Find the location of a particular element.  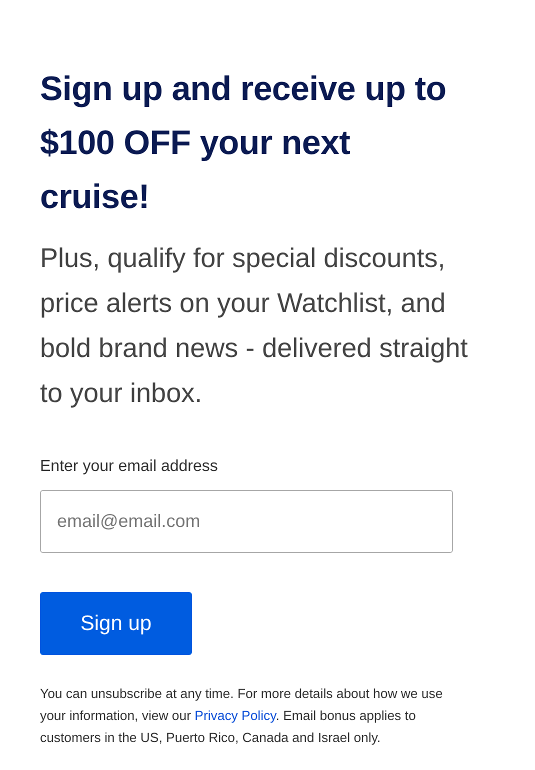

signup-heading: Sign up and receive up to $100 OFF your next cruise! is located at coordinates (244, 143).